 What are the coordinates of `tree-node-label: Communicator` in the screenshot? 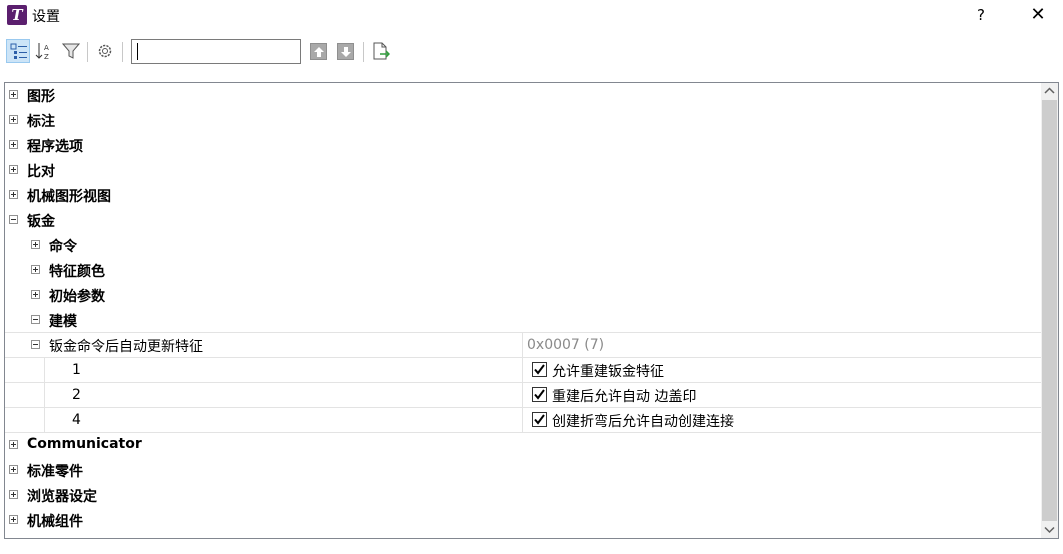 It's located at (84, 444).